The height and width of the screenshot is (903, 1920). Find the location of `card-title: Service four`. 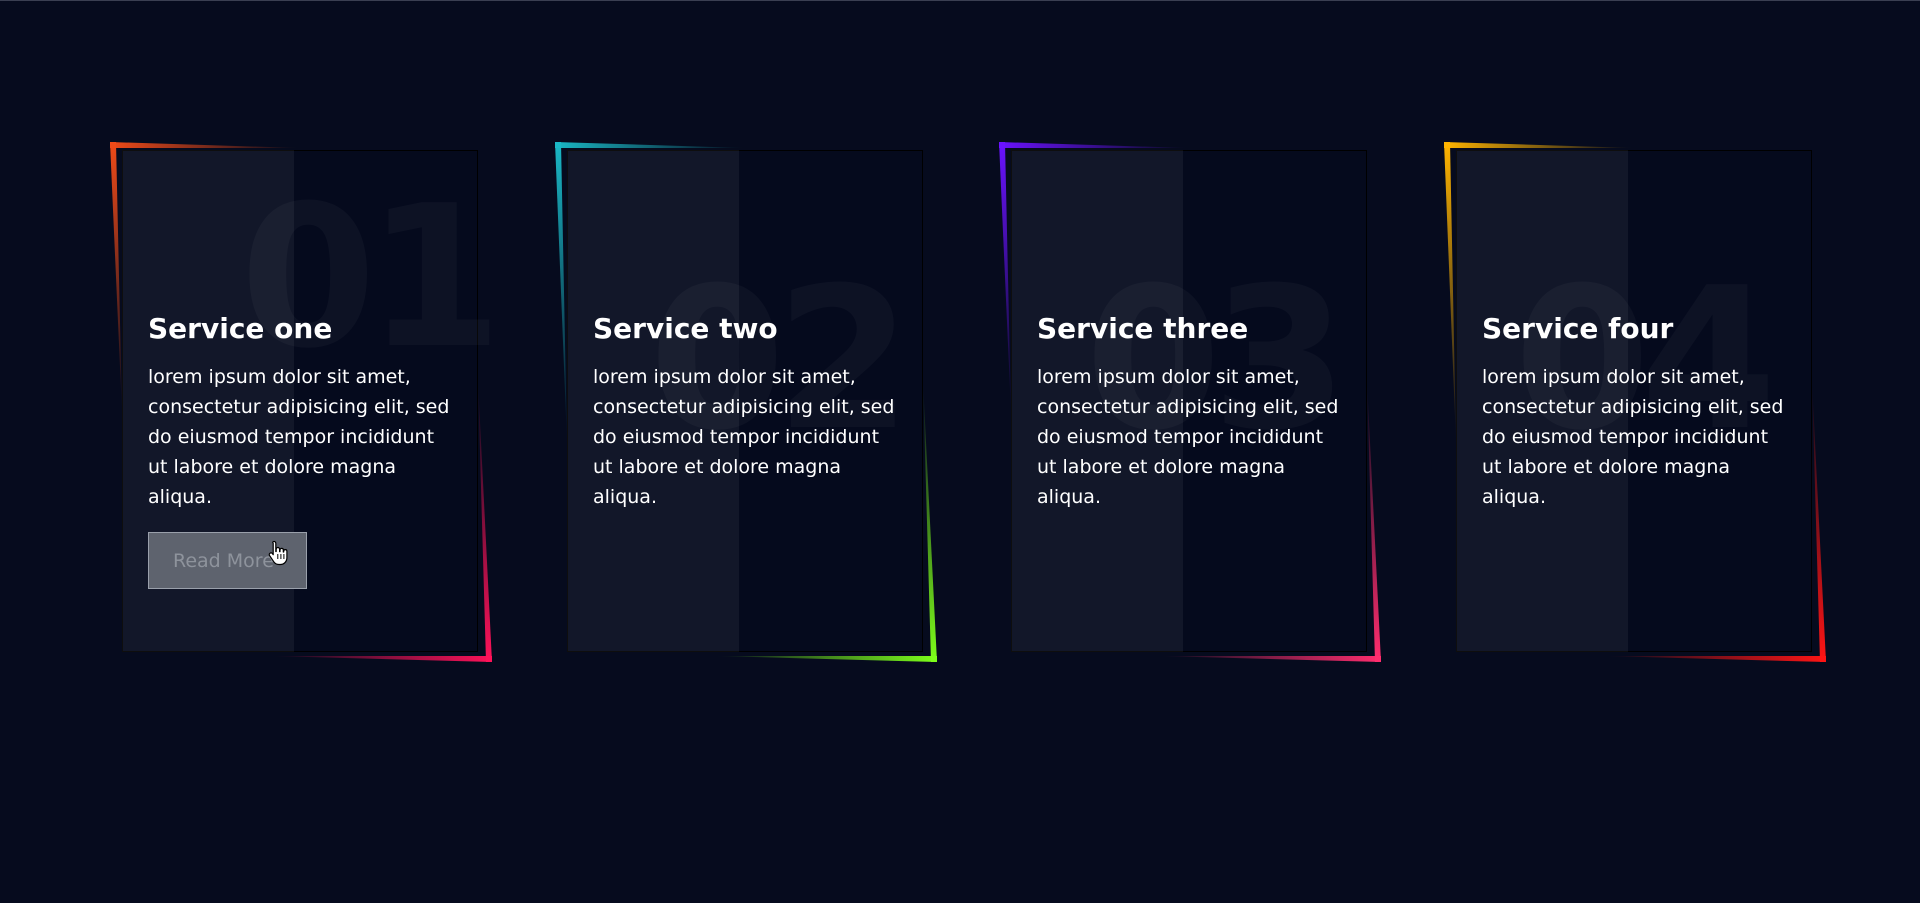

card-title: Service four is located at coordinates (1578, 328).